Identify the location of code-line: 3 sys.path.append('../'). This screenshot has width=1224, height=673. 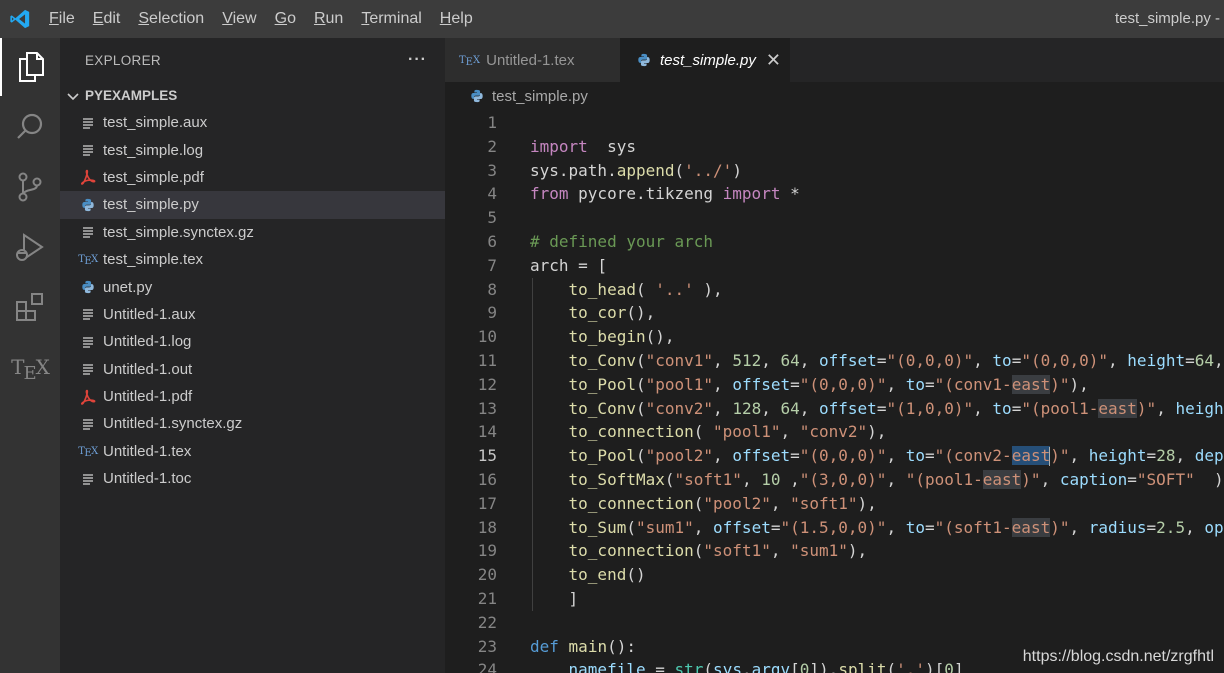
(834, 171).